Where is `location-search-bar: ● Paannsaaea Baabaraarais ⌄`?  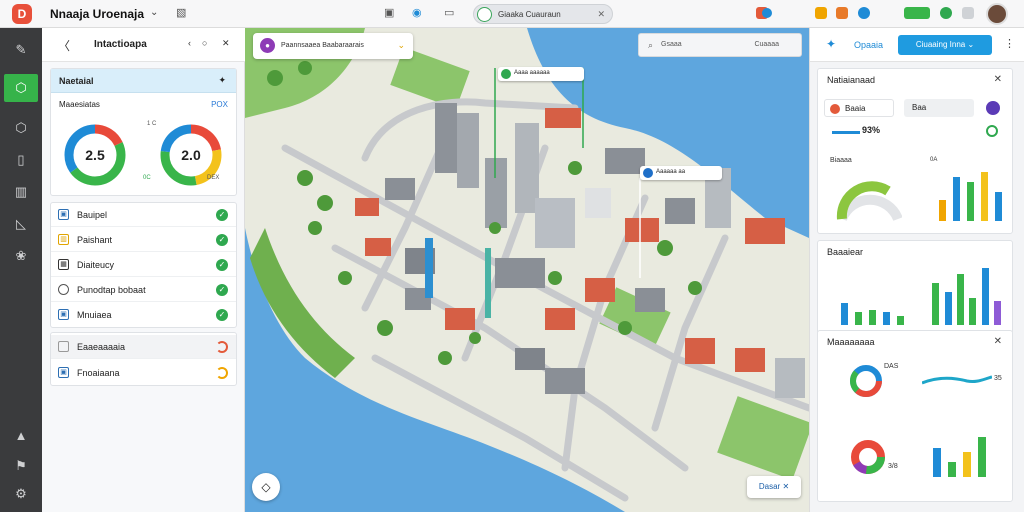 location-search-bar: ● Paannsaaea Baabaraarais ⌄ is located at coordinates (333, 46).